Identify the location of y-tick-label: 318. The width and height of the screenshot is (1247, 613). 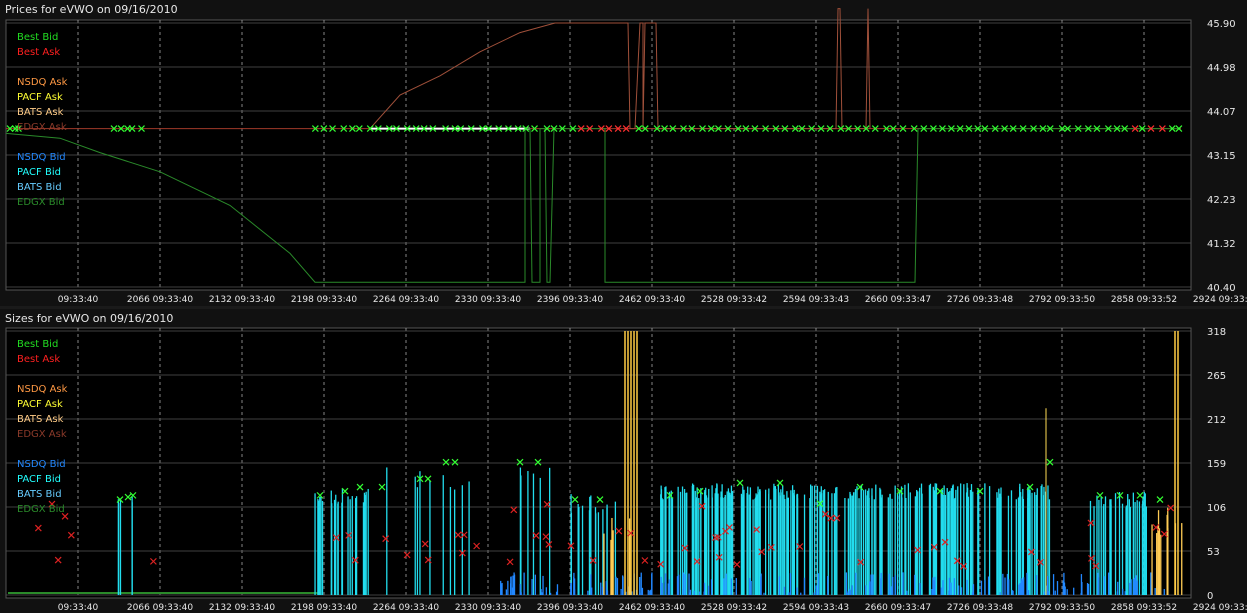
(1216, 332).